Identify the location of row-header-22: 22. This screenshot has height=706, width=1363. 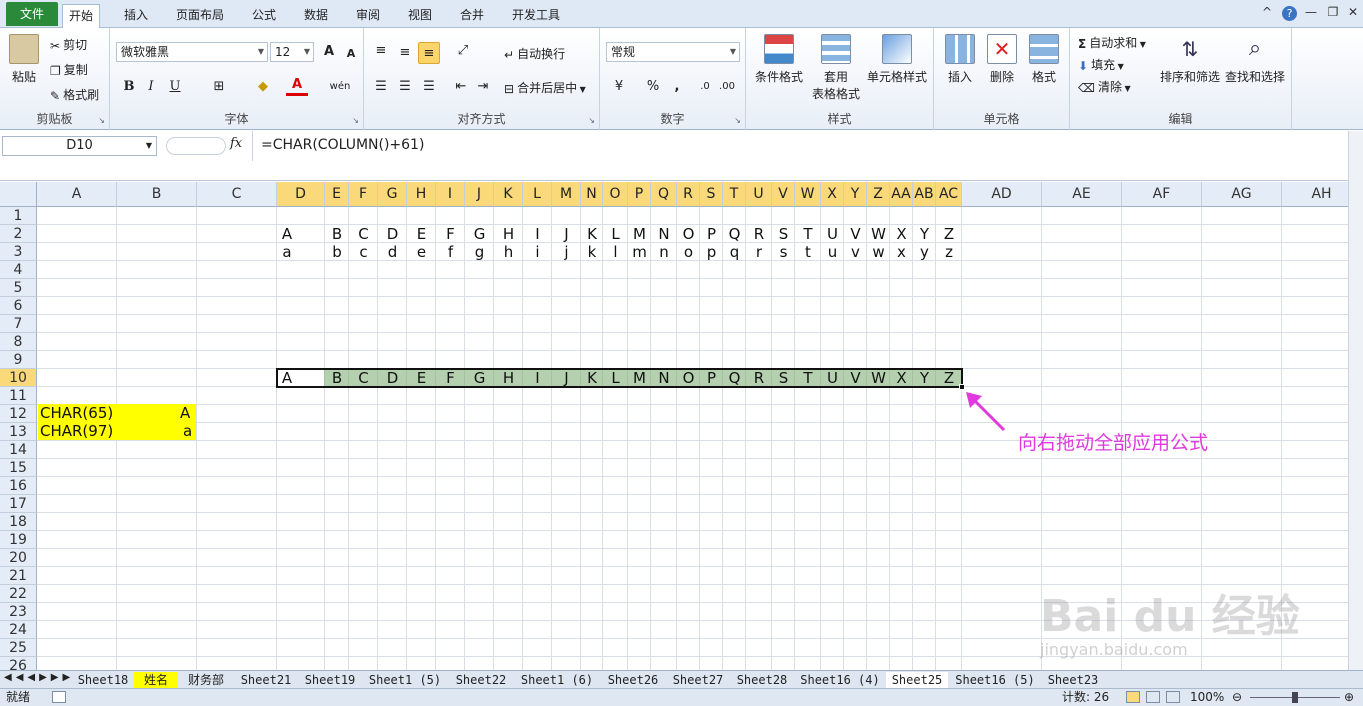
(18, 594).